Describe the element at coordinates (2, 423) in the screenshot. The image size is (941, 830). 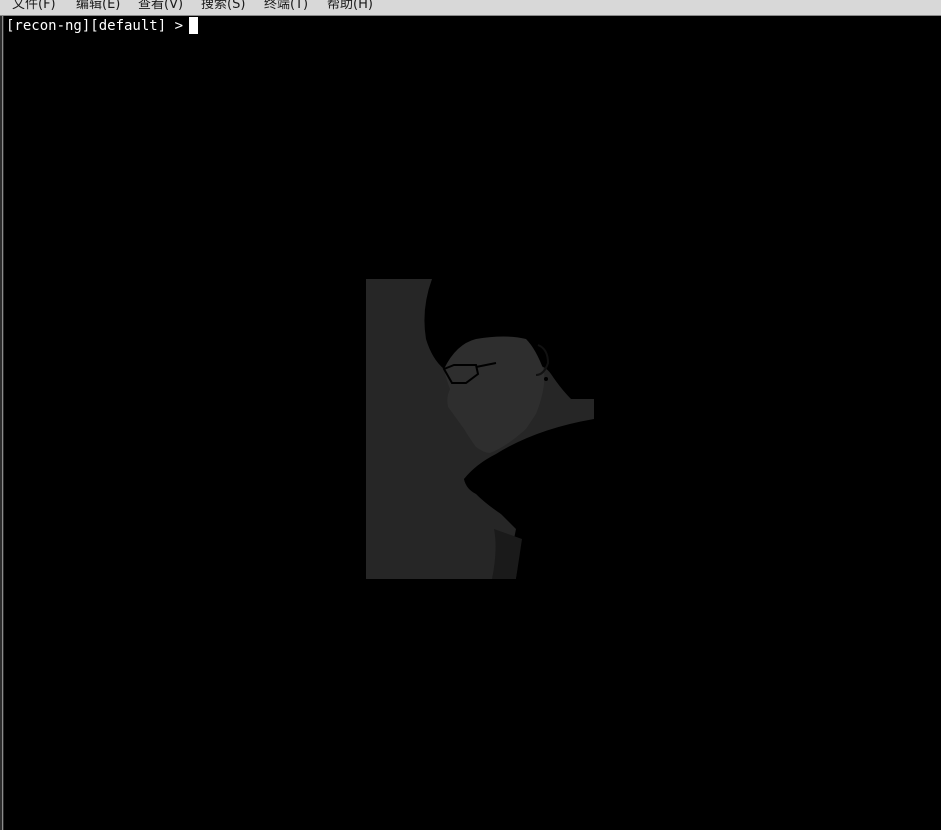
I see `window-left-border-highlight` at that location.